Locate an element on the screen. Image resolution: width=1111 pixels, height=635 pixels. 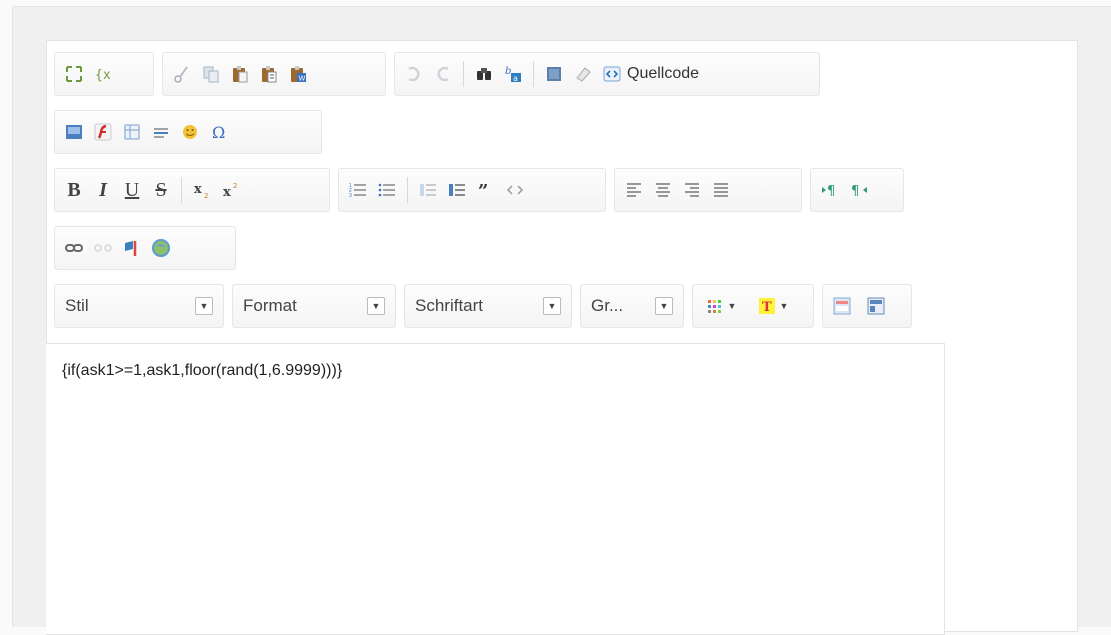
maximize-button is located at coordinates (74, 74).